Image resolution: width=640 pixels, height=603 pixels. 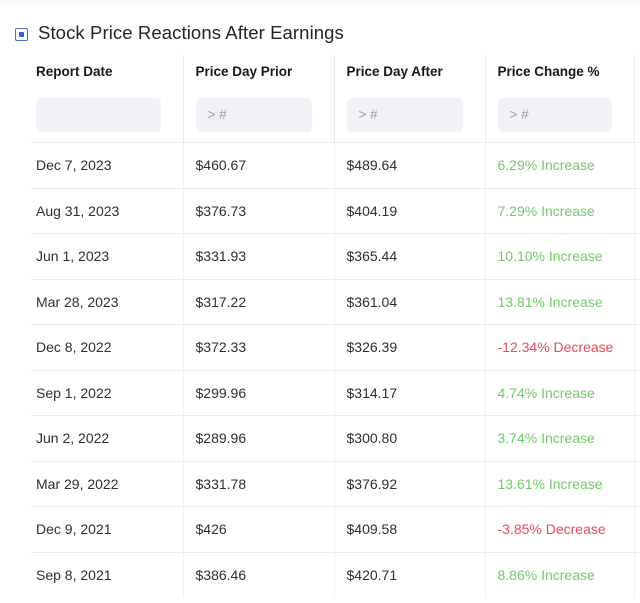 I want to click on cell-price-after-text: $409.58, so click(x=372, y=529).